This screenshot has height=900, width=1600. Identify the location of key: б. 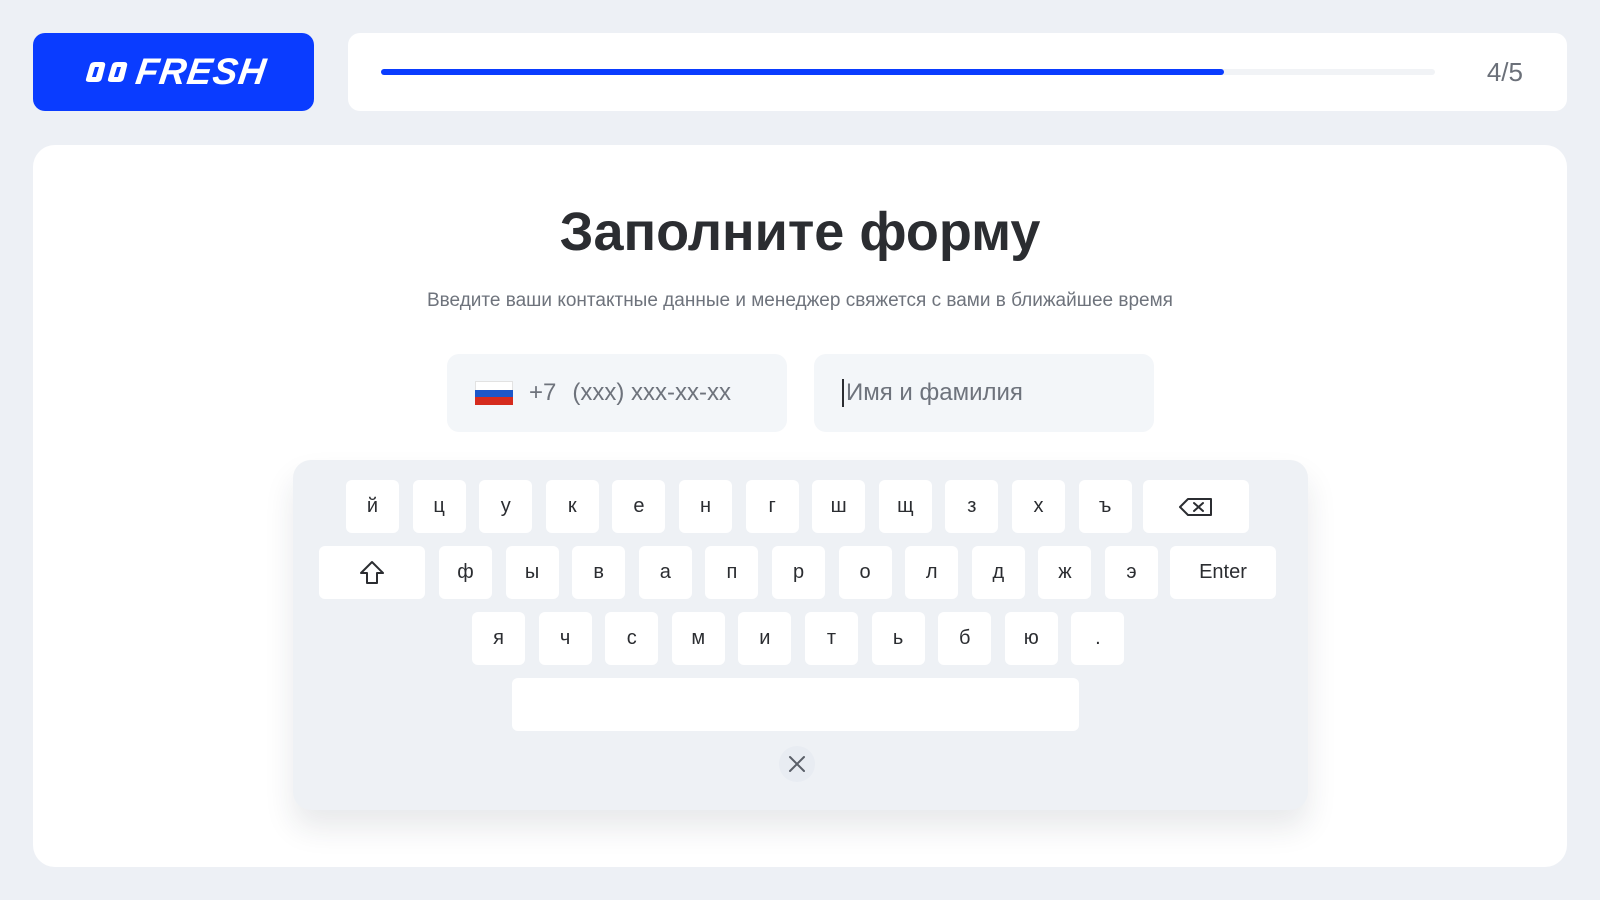
(965, 638).